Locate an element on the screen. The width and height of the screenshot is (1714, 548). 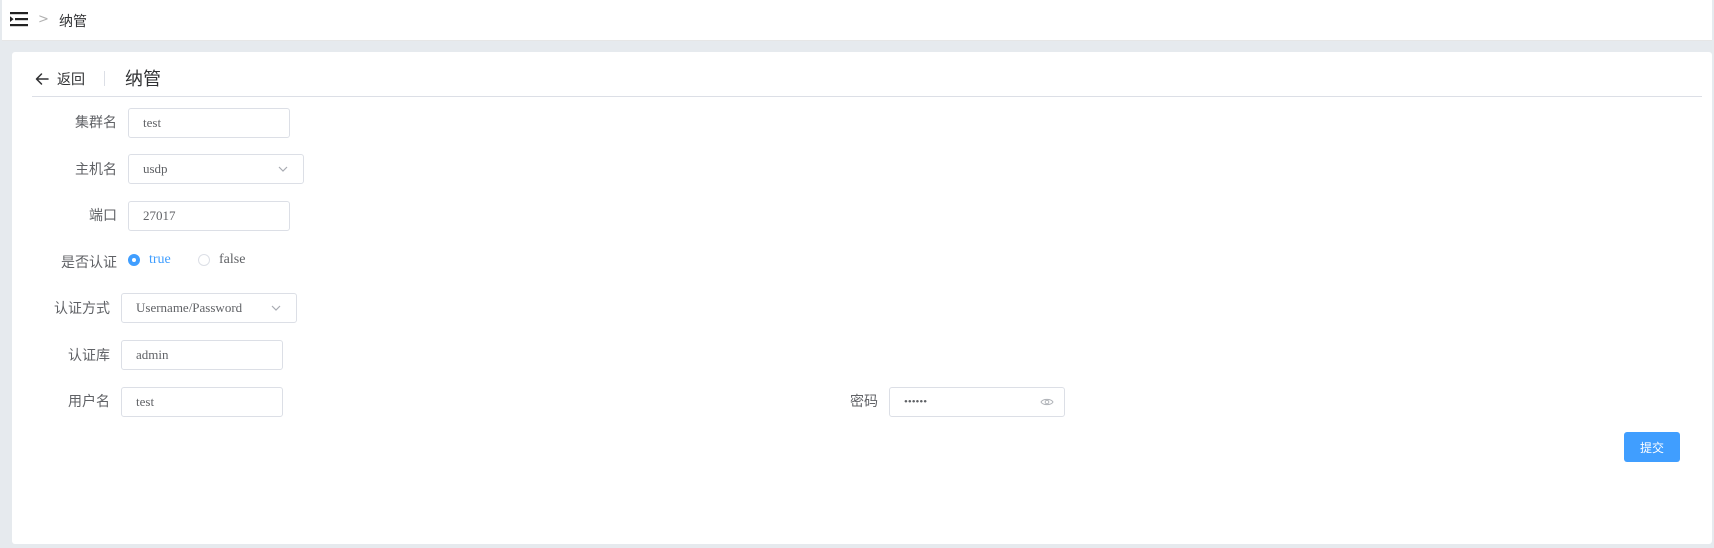
port-label: 端口 is located at coordinates (103, 216).